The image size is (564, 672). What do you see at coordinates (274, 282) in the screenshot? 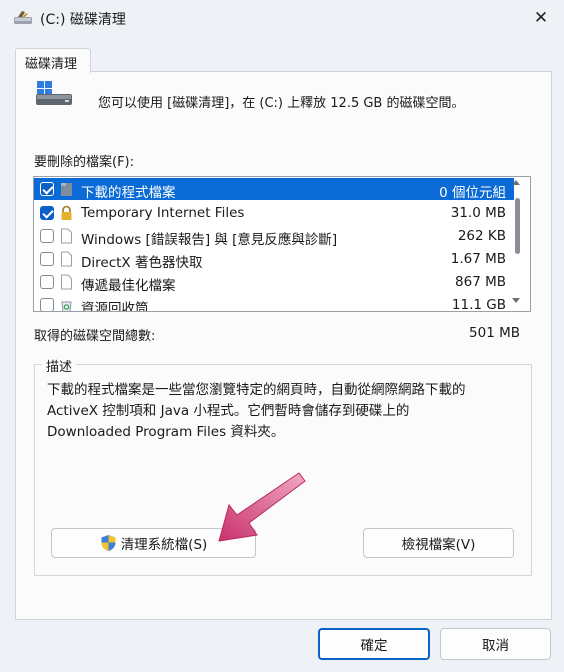
I see `list-item: 傳遞最佳化檔案 867 MB` at bounding box center [274, 282].